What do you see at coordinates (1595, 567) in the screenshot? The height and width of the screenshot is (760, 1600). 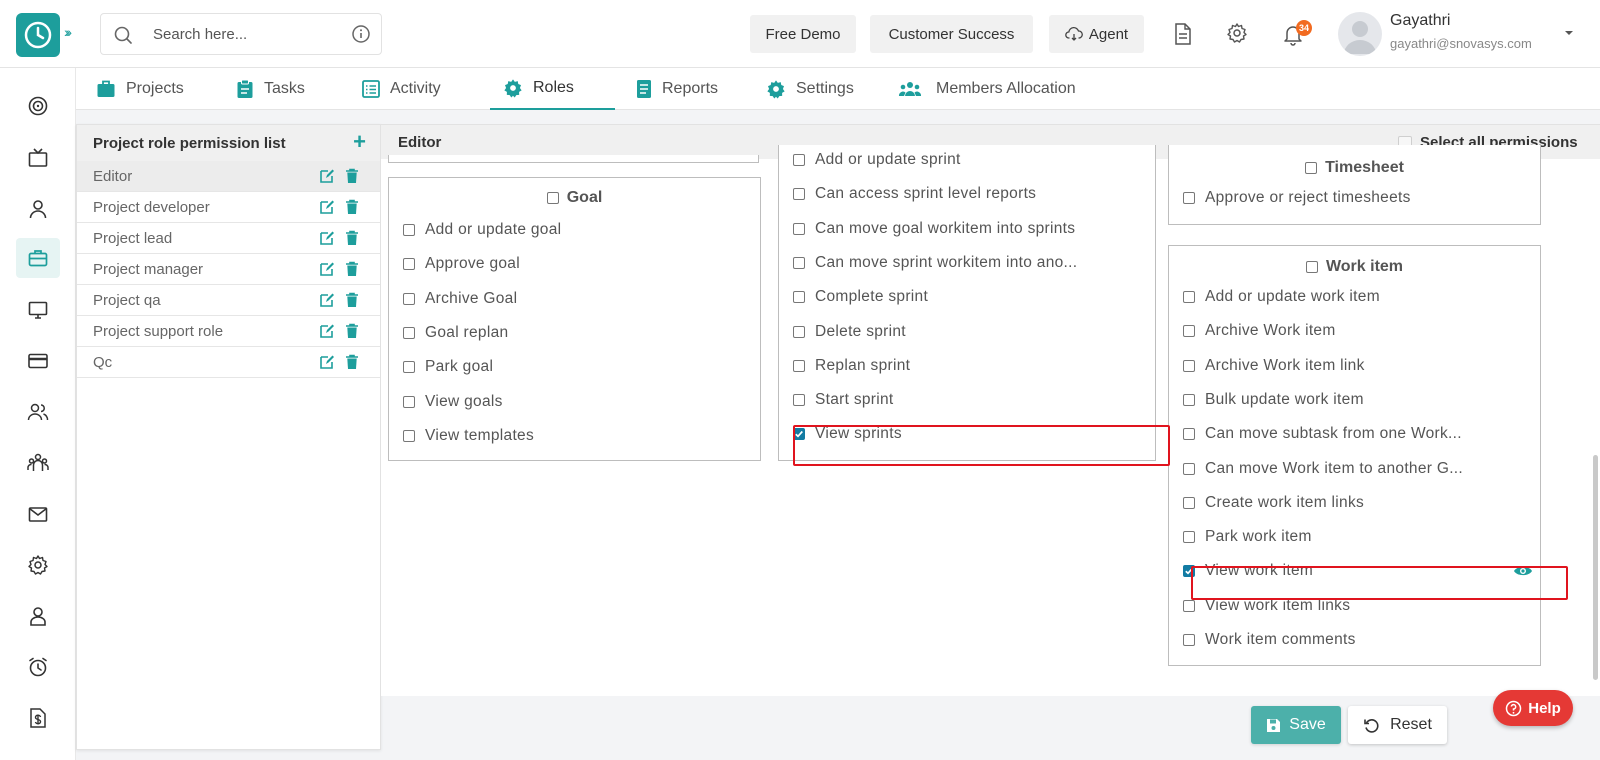 I see `permissions-scrollbar` at bounding box center [1595, 567].